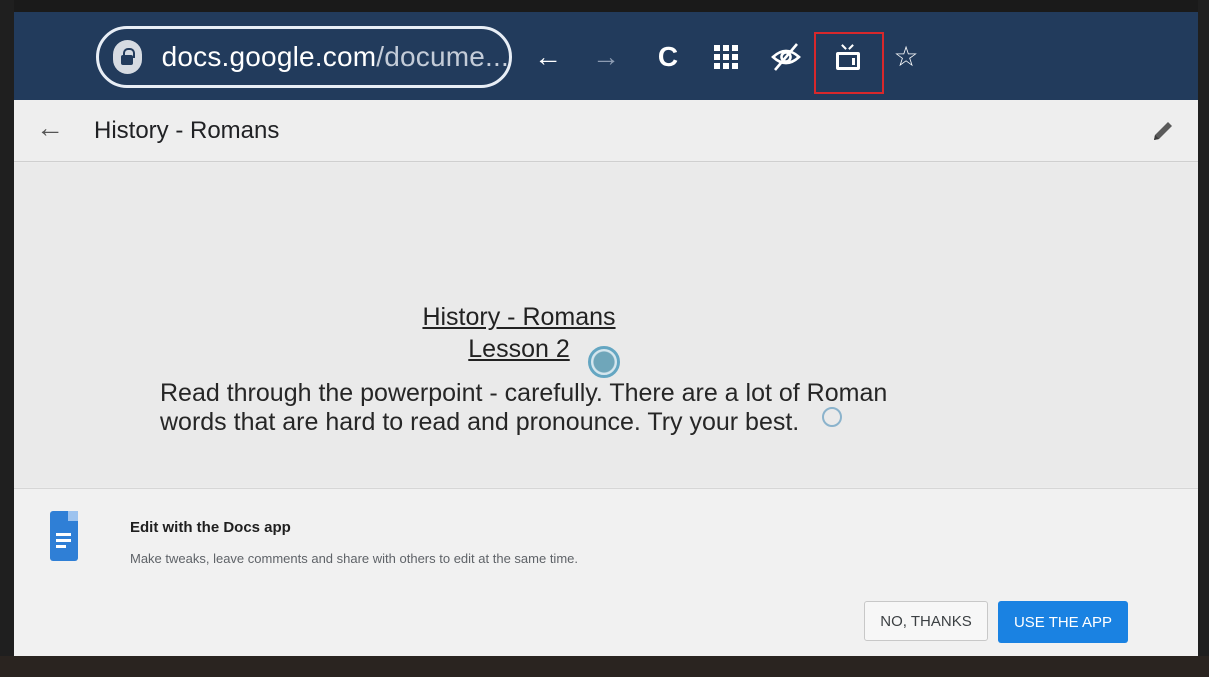  I want to click on reload-icon: C, so click(668, 57).